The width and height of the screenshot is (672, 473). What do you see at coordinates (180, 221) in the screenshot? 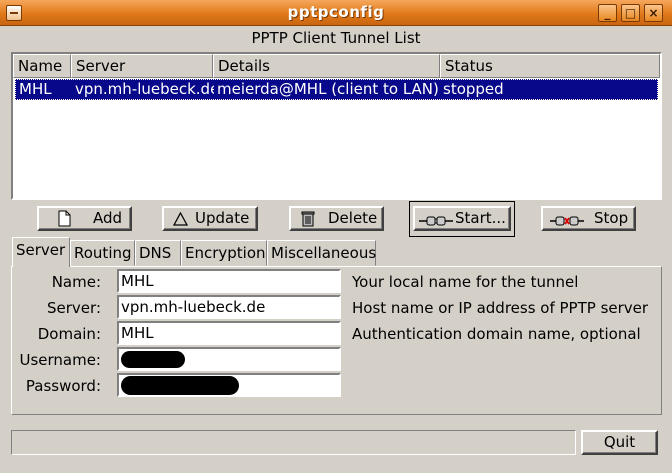
I see `update-triangle-icon` at bounding box center [180, 221].